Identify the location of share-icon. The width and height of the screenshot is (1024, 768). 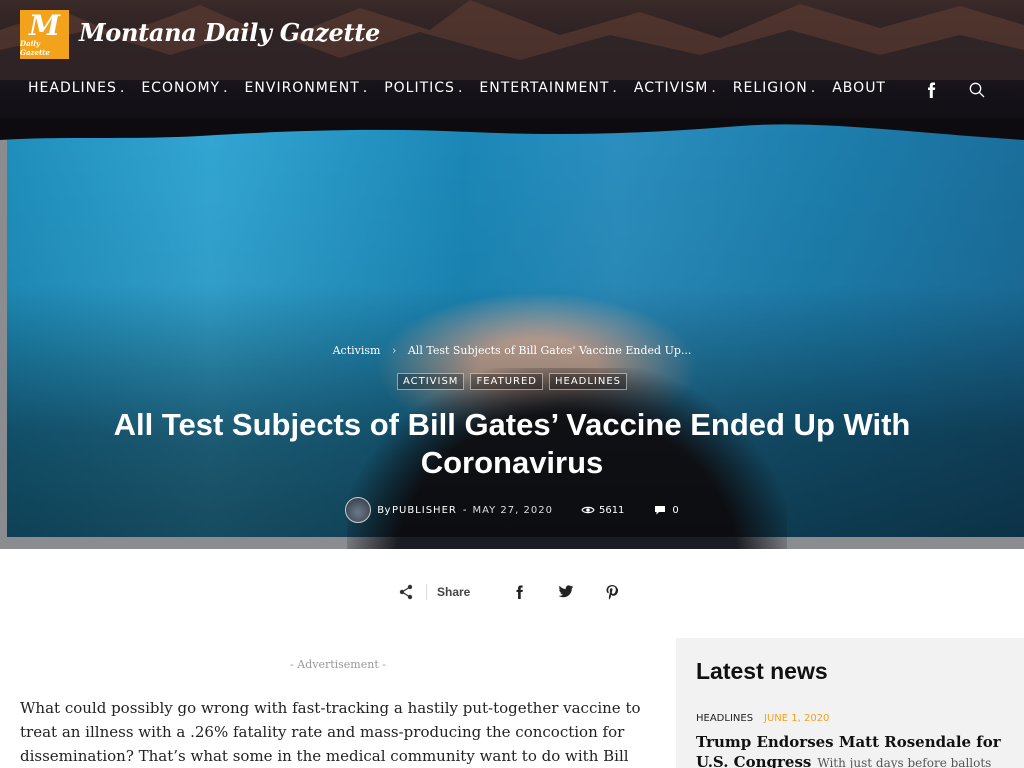
(406, 592).